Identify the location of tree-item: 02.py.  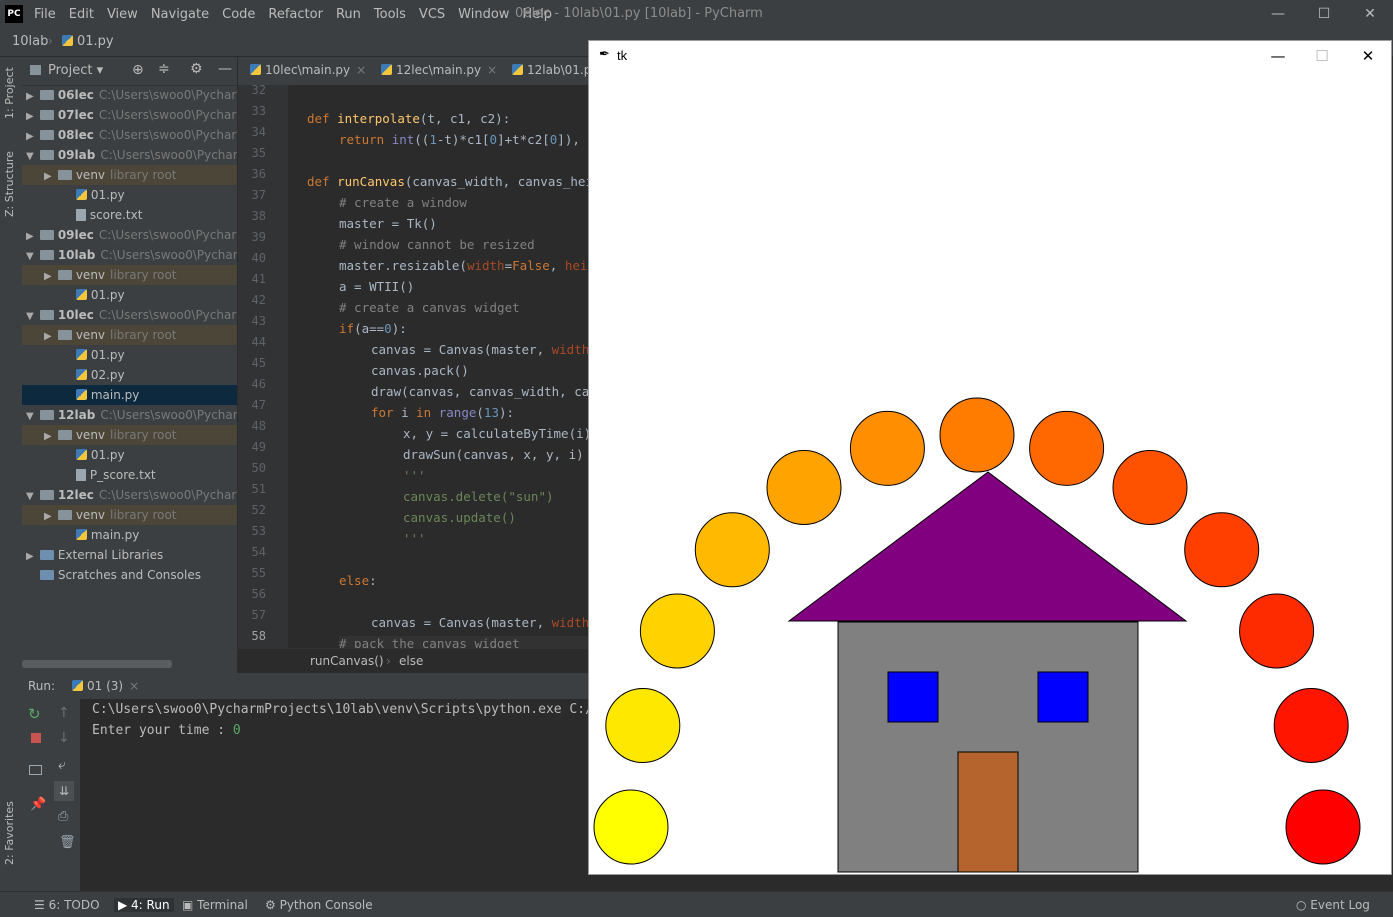
(129, 375).